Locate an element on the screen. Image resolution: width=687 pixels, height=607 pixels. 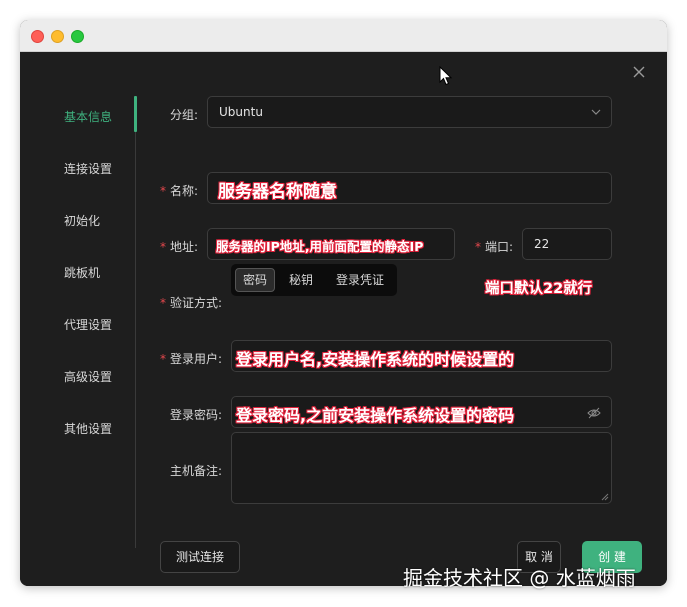
name-label: * 名称: is located at coordinates (179, 191).